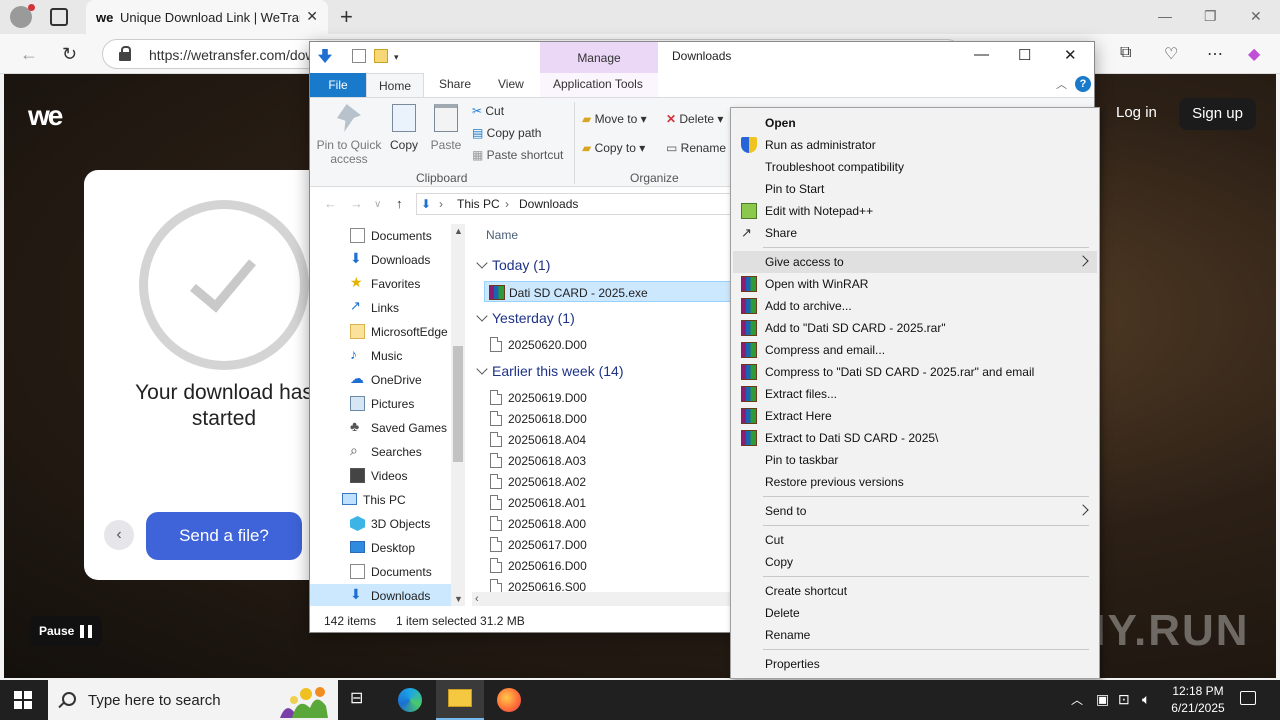 This screenshot has width=1280, height=720. Describe the element at coordinates (915, 482) in the screenshot. I see `menu-restore-previous: Restore previous versions` at that location.